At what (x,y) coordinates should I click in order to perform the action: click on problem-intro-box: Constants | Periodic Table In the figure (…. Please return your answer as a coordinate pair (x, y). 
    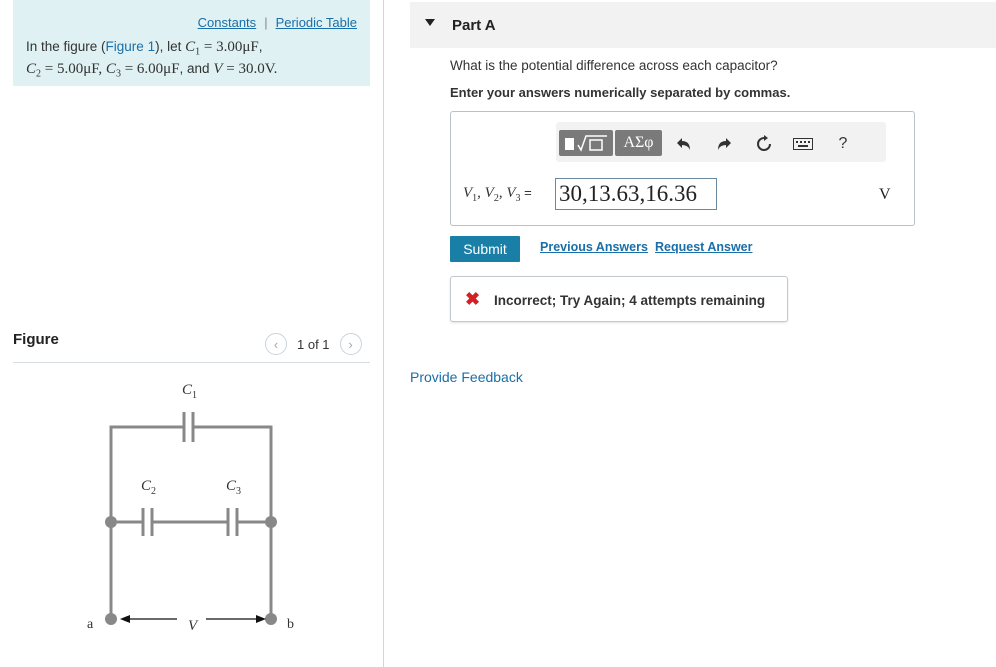
    Looking at the image, I should click on (191, 43).